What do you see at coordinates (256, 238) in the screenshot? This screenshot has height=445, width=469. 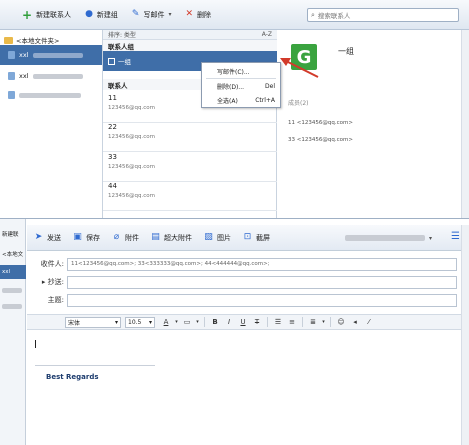 I see `screenshot-button: ⊡ 截屏` at bounding box center [256, 238].